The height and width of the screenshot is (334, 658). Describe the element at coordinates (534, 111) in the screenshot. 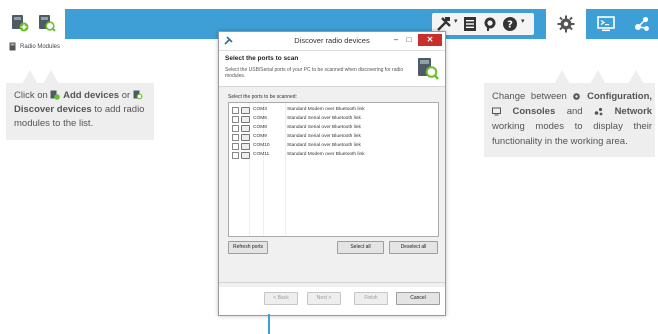

I see `callout-consoles: Consoles` at that location.